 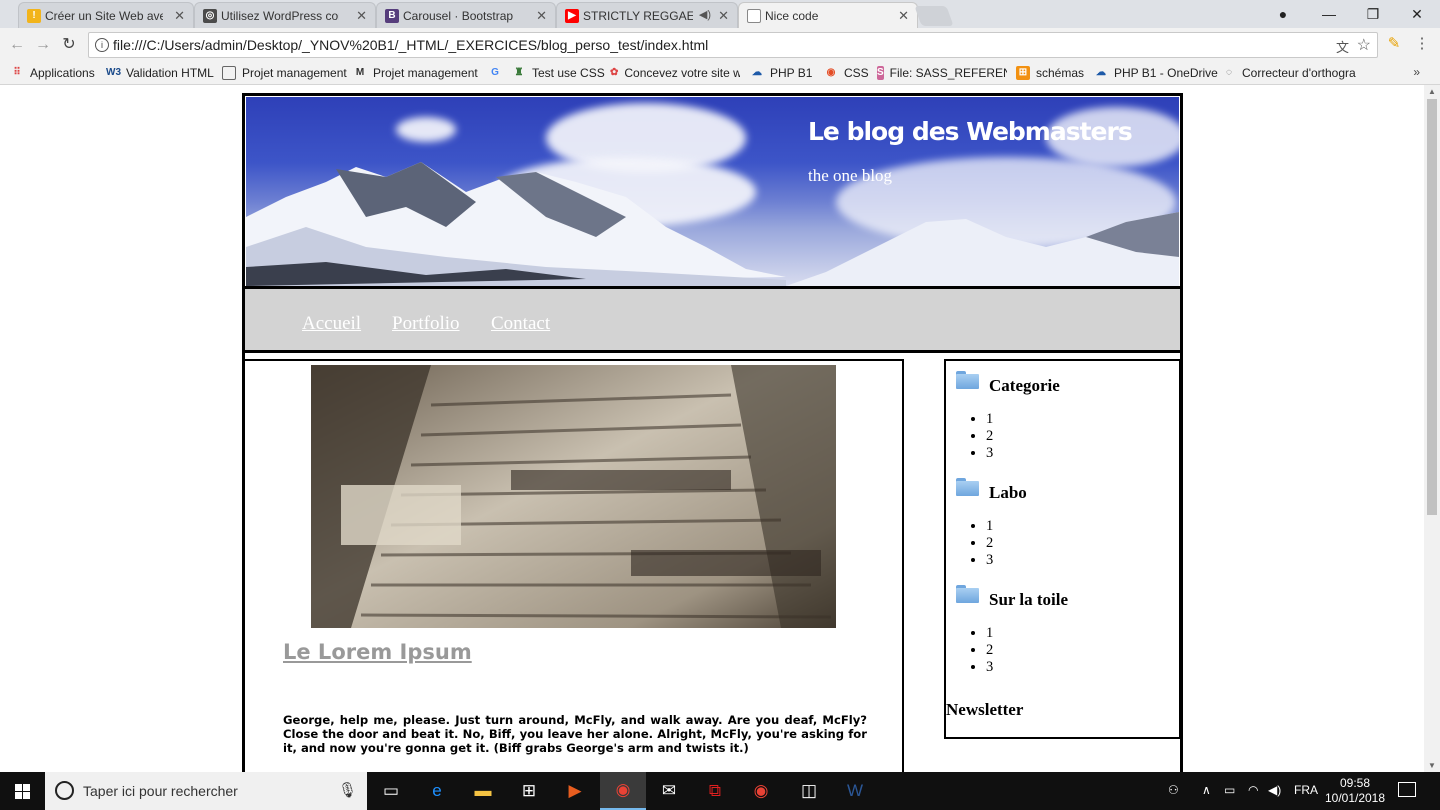 I want to click on language-indicator: FRA, so click(x=1306, y=790).